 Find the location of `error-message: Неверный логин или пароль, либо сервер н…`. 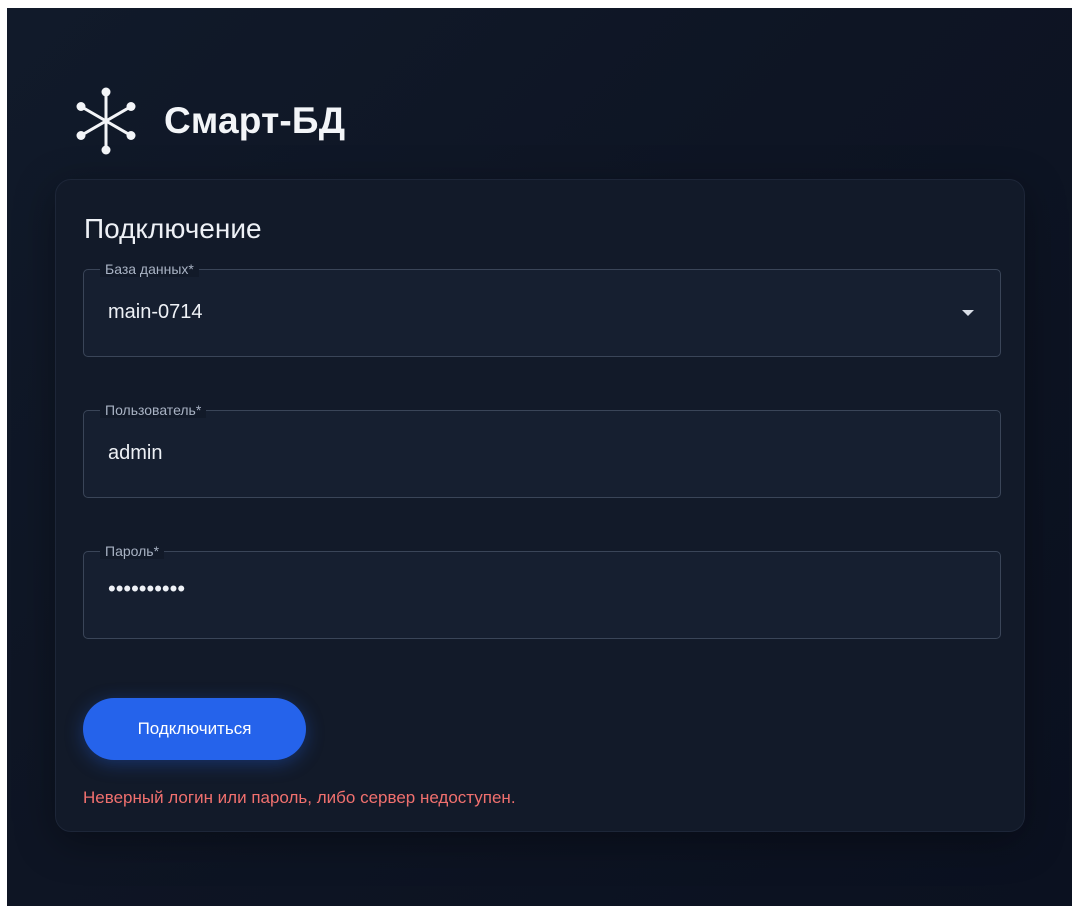

error-message: Неверный логин или пароль, либо сервер н… is located at coordinates (299, 797).